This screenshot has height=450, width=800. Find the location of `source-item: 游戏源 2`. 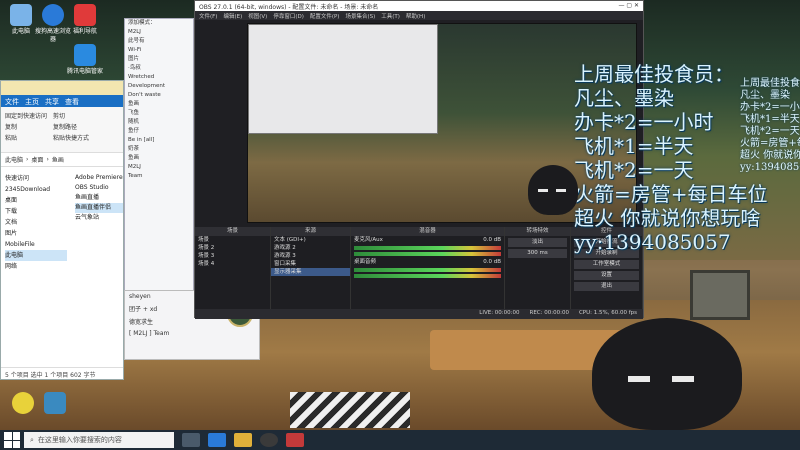

source-item: 游戏源 2 is located at coordinates (310, 248).